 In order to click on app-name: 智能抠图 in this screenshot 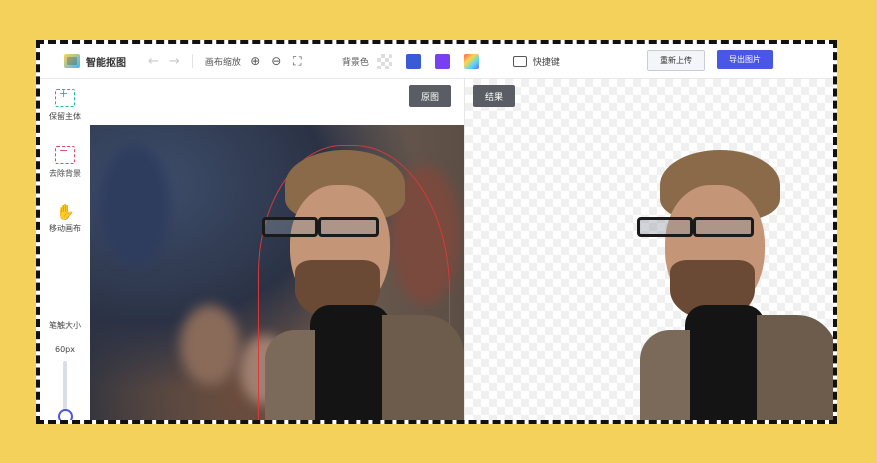, I will do `click(106, 63)`.